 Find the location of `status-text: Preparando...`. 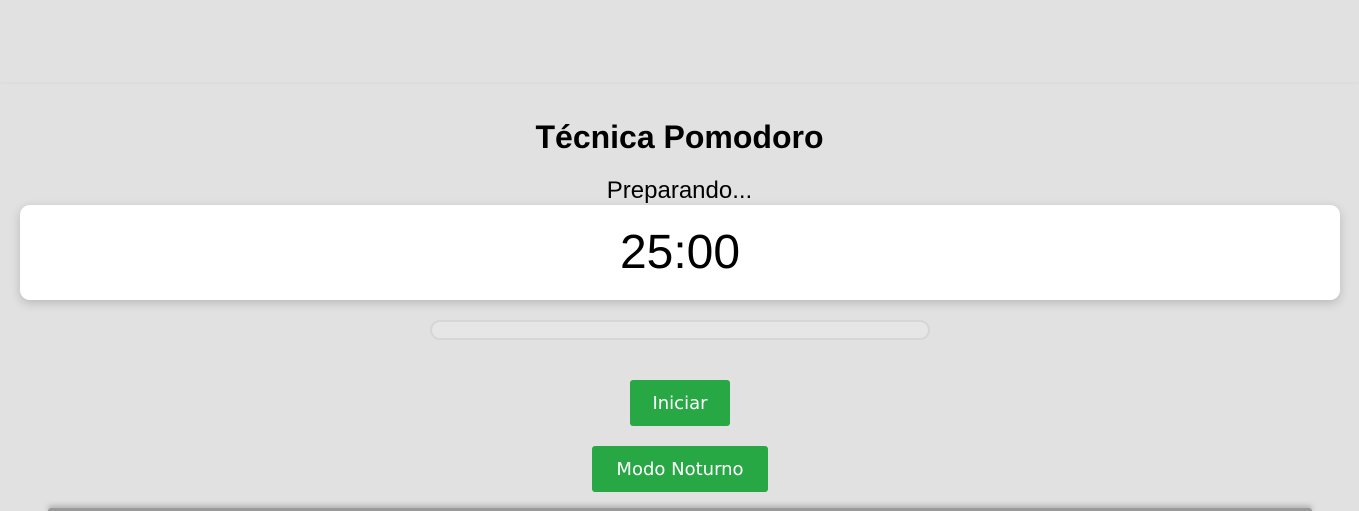

status-text: Preparando... is located at coordinates (679, 190).